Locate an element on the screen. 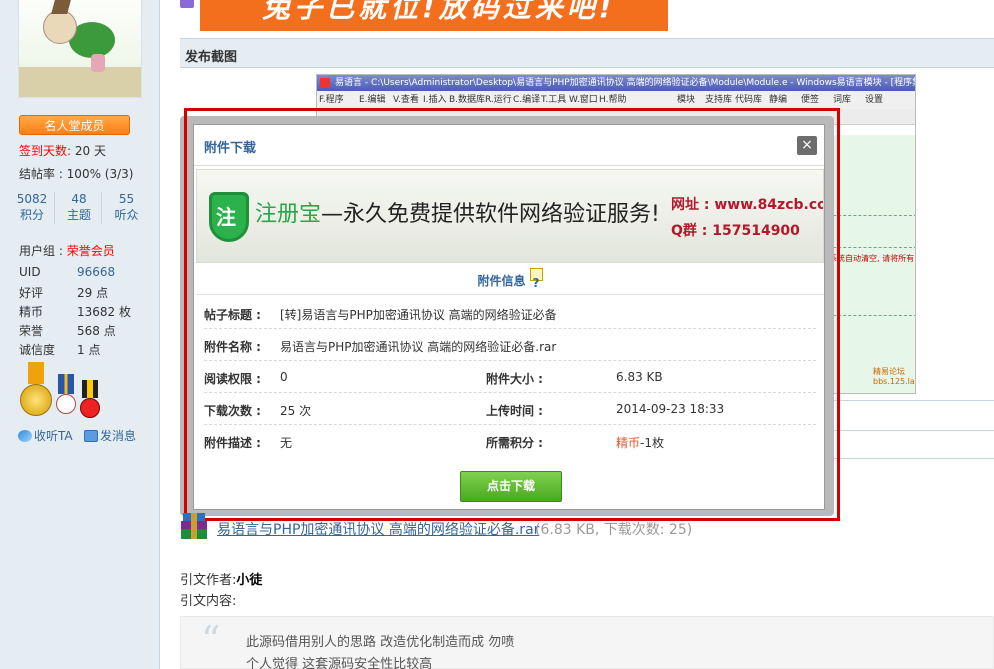 This screenshot has height=669, width=994. quote-line: 此源码借用别人的思路 改造优化制造而成 勿喷 is located at coordinates (380, 642).